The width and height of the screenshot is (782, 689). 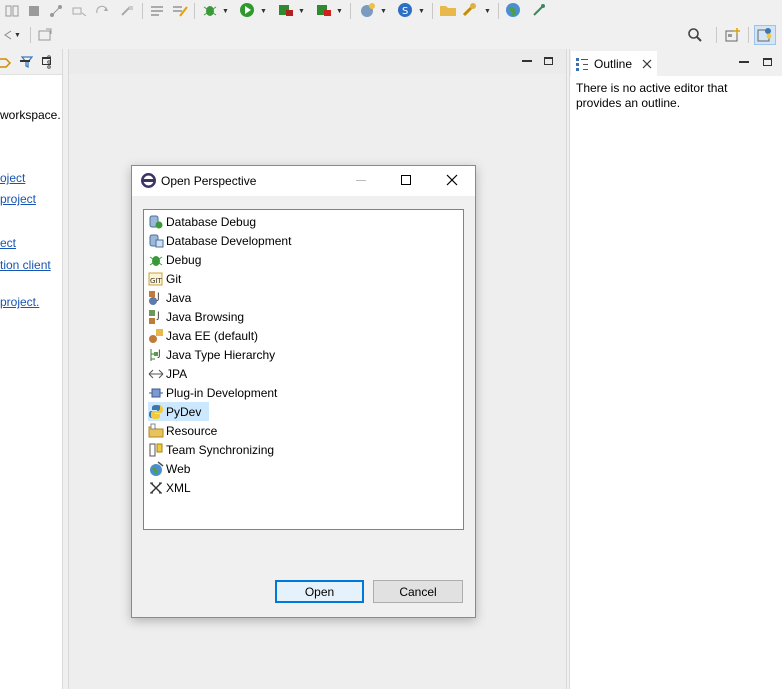 What do you see at coordinates (25, 265) in the screenshot?
I see `application-client-link: tion client` at bounding box center [25, 265].